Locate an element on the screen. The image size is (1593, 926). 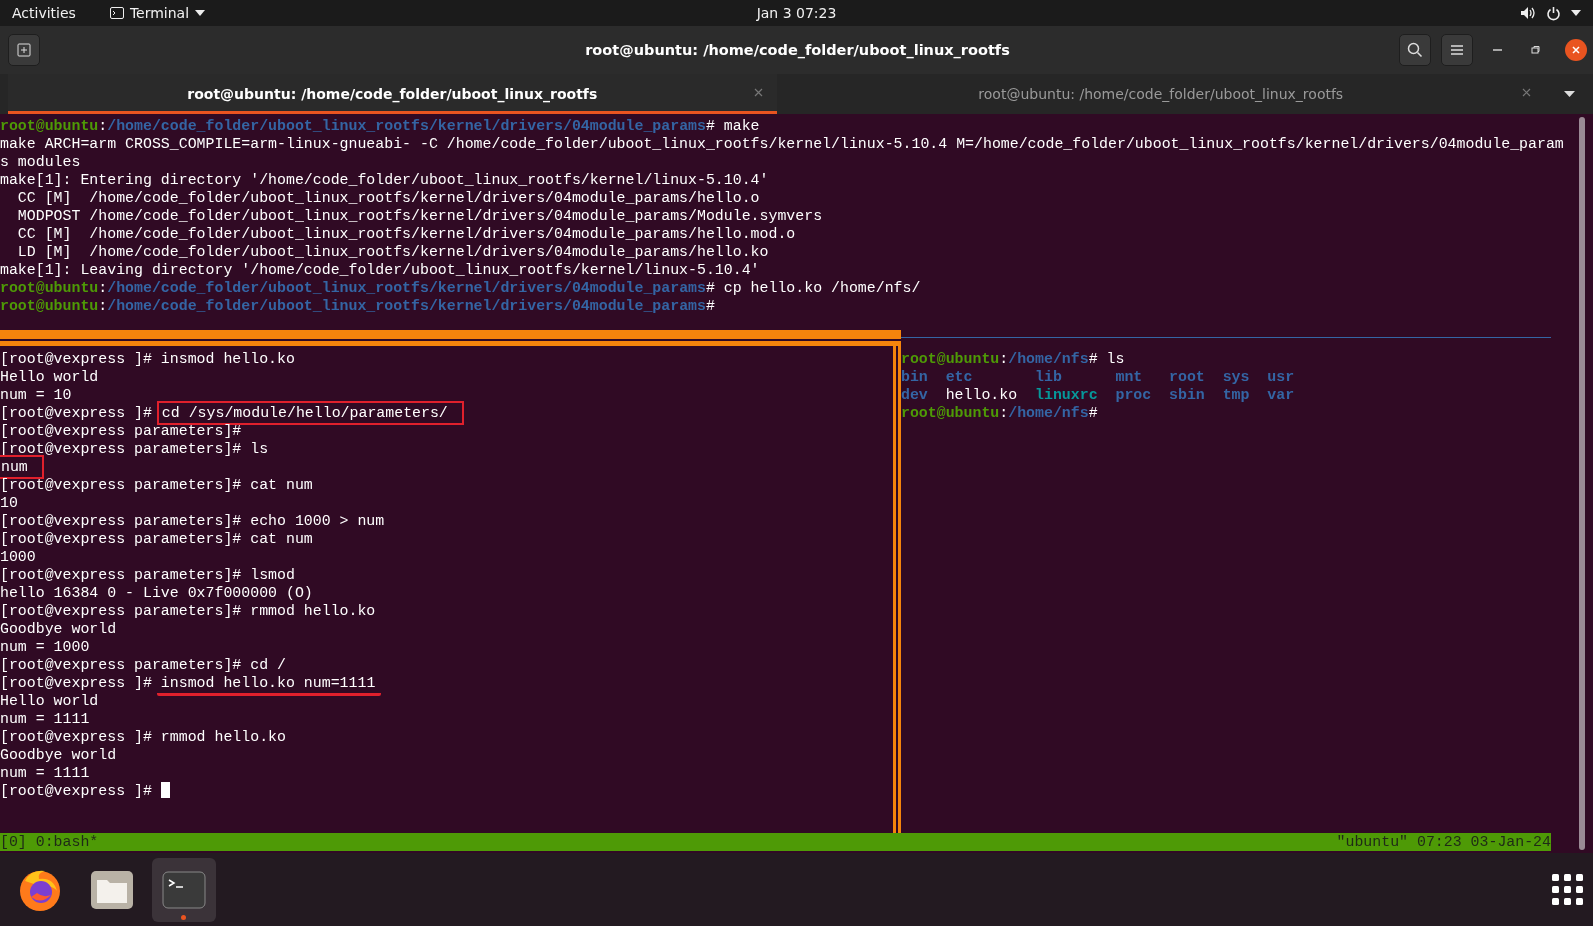
terminal-text: 10 is located at coordinates (9, 503).